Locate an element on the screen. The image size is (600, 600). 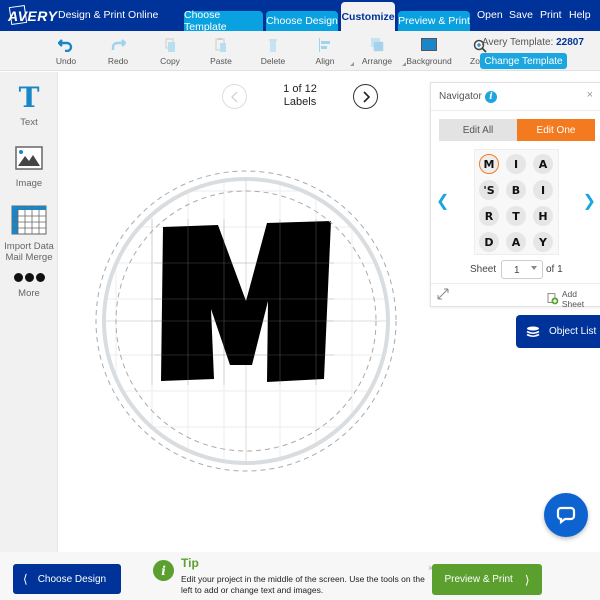
help-link: Help is located at coordinates (580, 15).